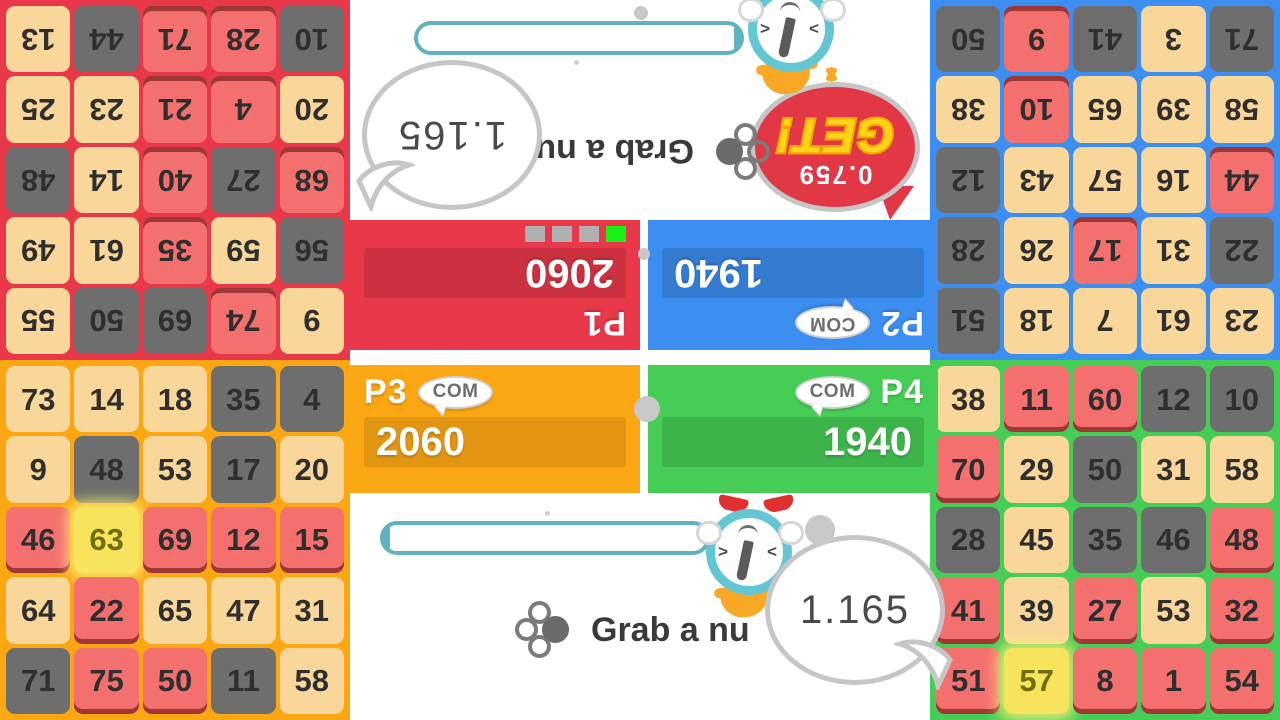 This screenshot has width=1280, height=720. What do you see at coordinates (1105, 680) in the screenshot?
I see `tile-p4-r5c3: 8` at bounding box center [1105, 680].